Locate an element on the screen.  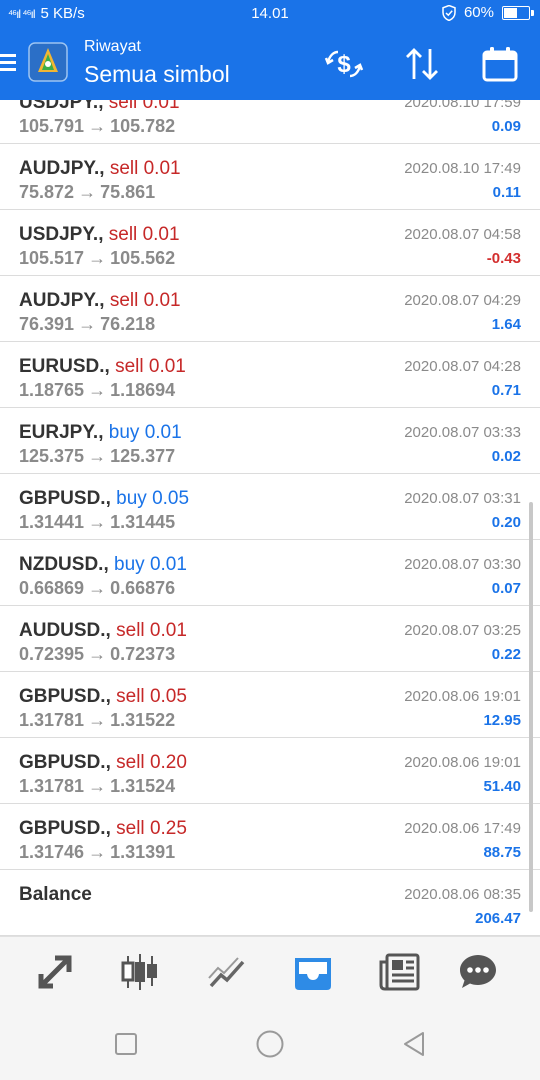
trade-title: GBPUSD., sell 0.25 is located at coordinates (103, 829).